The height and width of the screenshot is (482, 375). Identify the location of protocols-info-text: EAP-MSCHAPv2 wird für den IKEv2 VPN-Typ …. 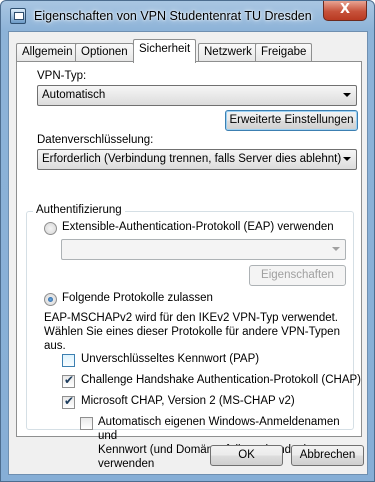
(192, 332).